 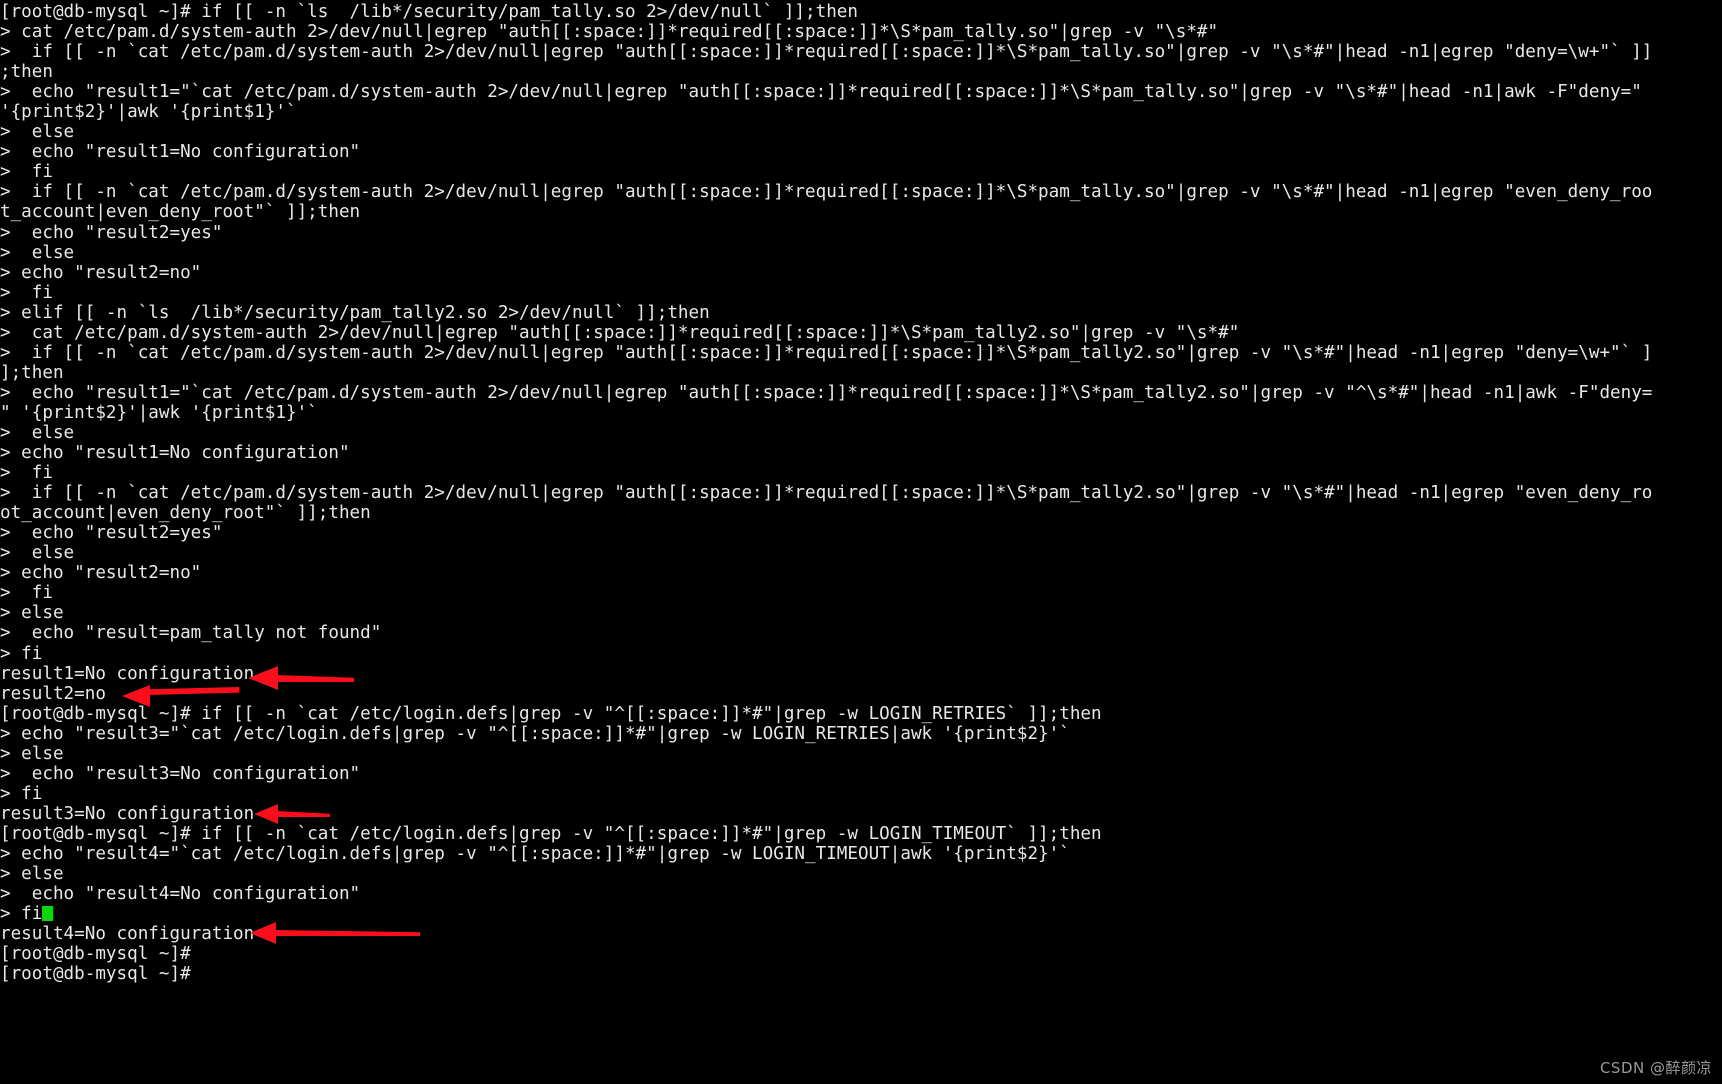 I want to click on text-cursor, so click(x=47, y=914).